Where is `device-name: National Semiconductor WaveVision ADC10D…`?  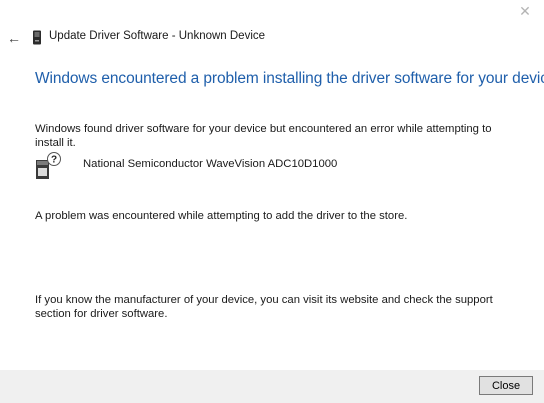 device-name: National Semiconductor WaveVision ADC10D… is located at coordinates (210, 164).